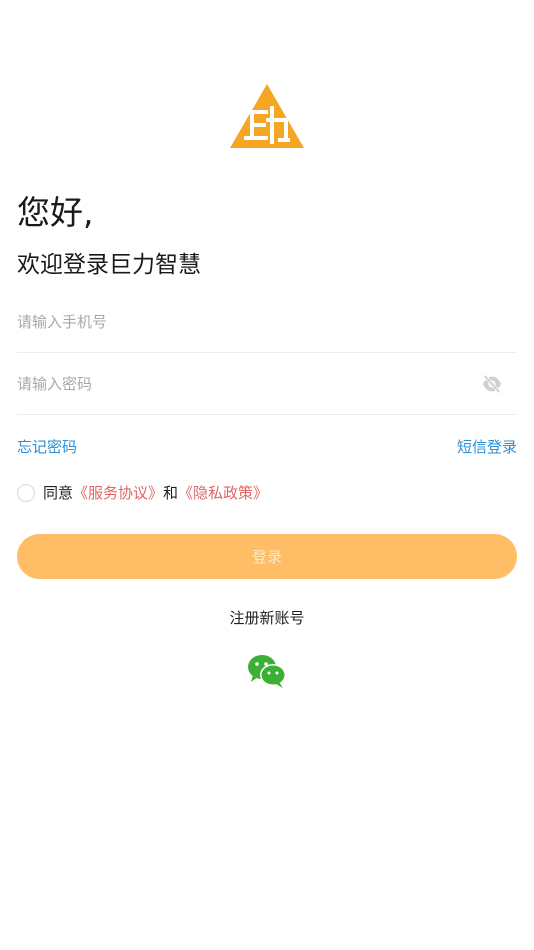 The height and width of the screenshot is (950, 534). What do you see at coordinates (47, 446) in the screenshot?
I see `forgot-password-link: 忘记密码` at bounding box center [47, 446].